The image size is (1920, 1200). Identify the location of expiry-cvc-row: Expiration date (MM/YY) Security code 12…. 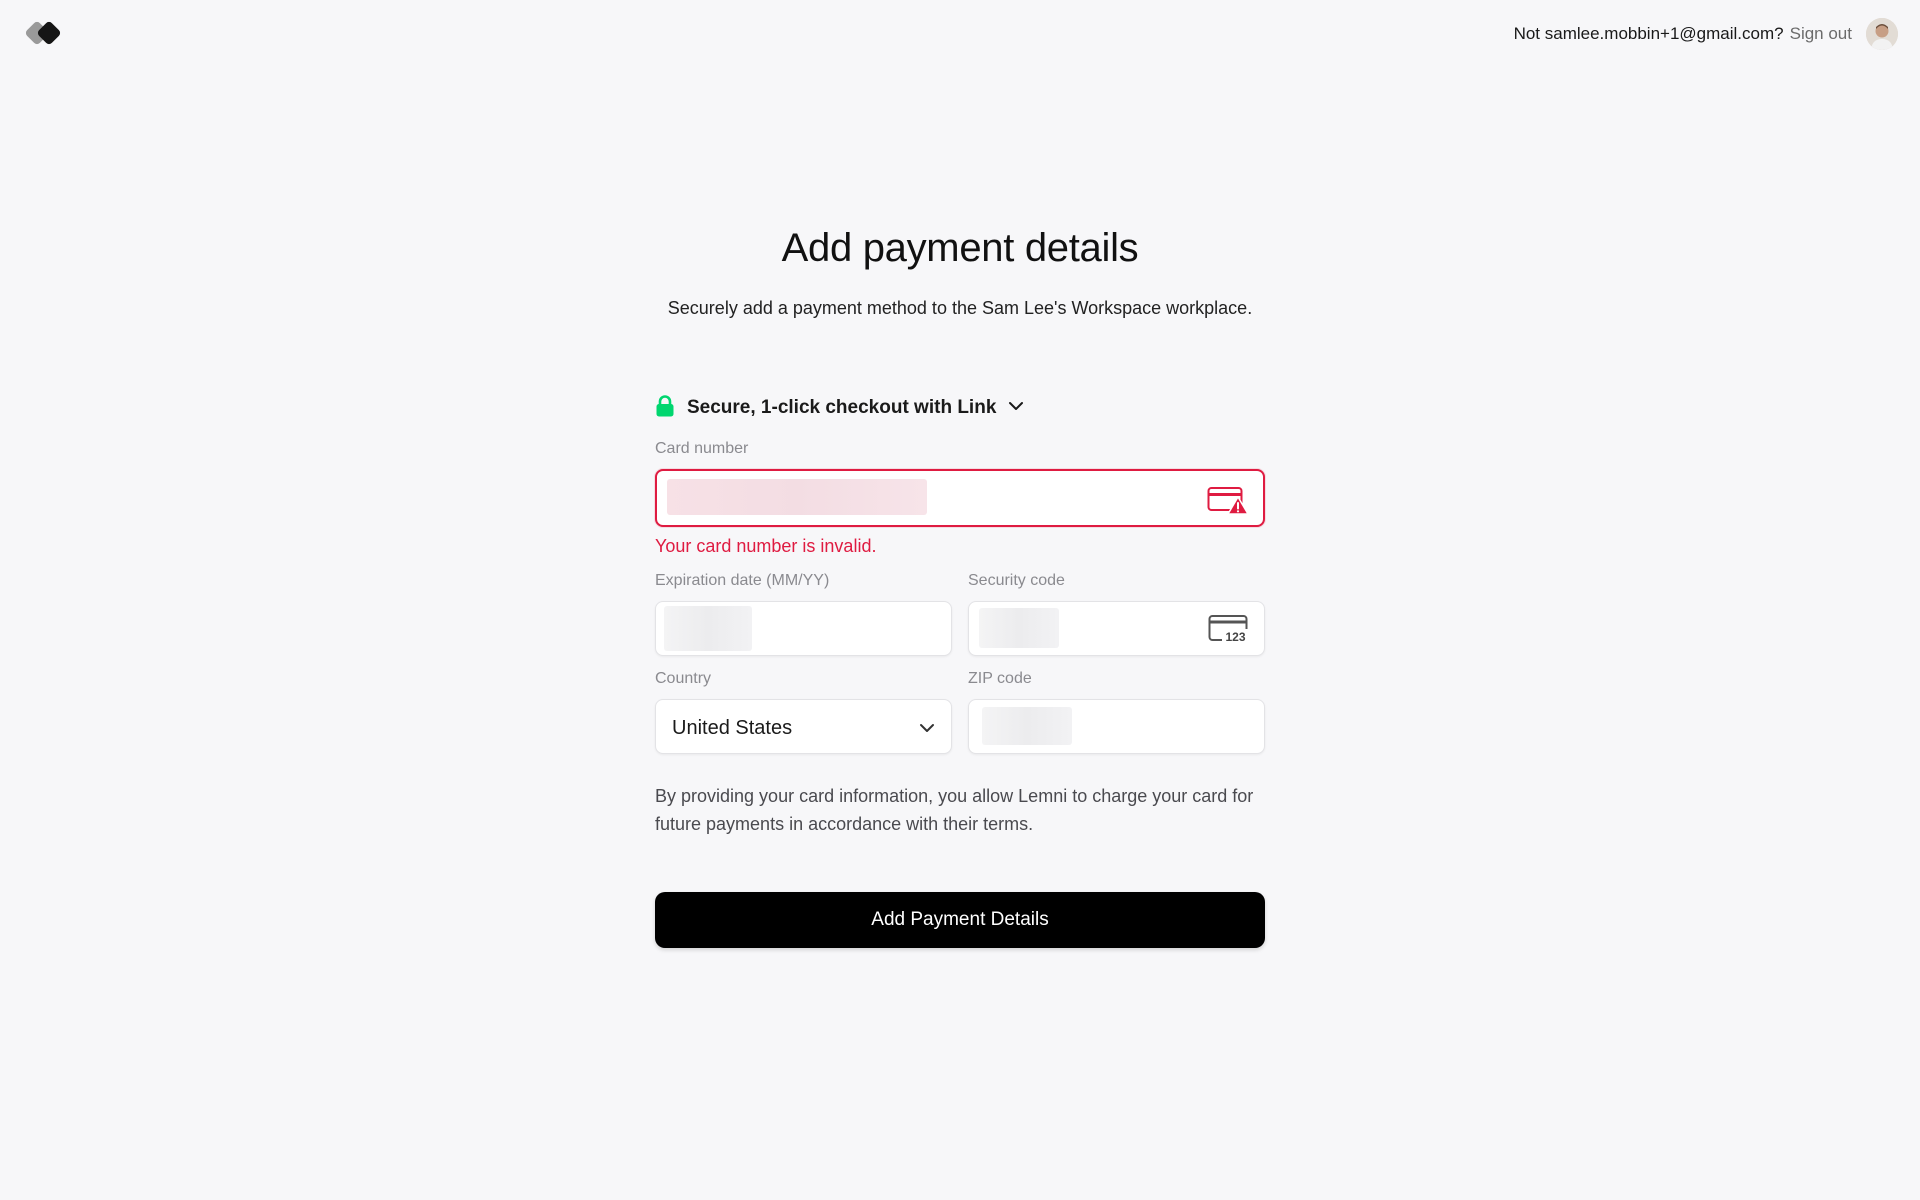
(960, 614).